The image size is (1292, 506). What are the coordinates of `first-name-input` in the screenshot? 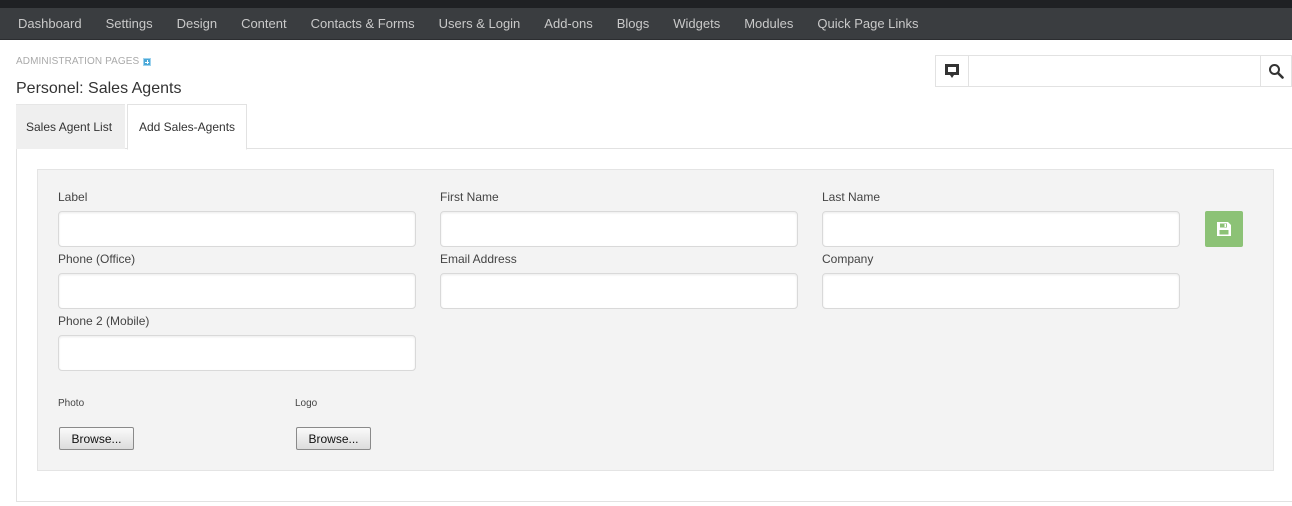 It's located at (619, 229).